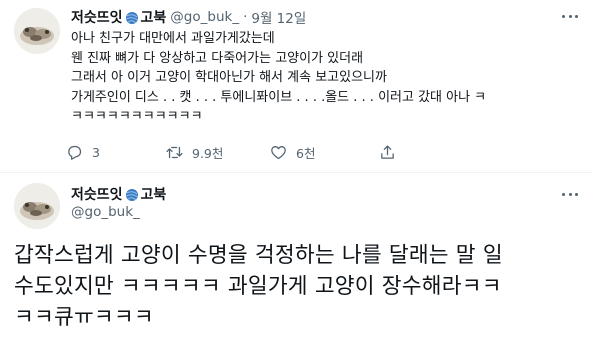 This screenshot has height=337, width=592. I want to click on heart-icon, so click(278, 152).